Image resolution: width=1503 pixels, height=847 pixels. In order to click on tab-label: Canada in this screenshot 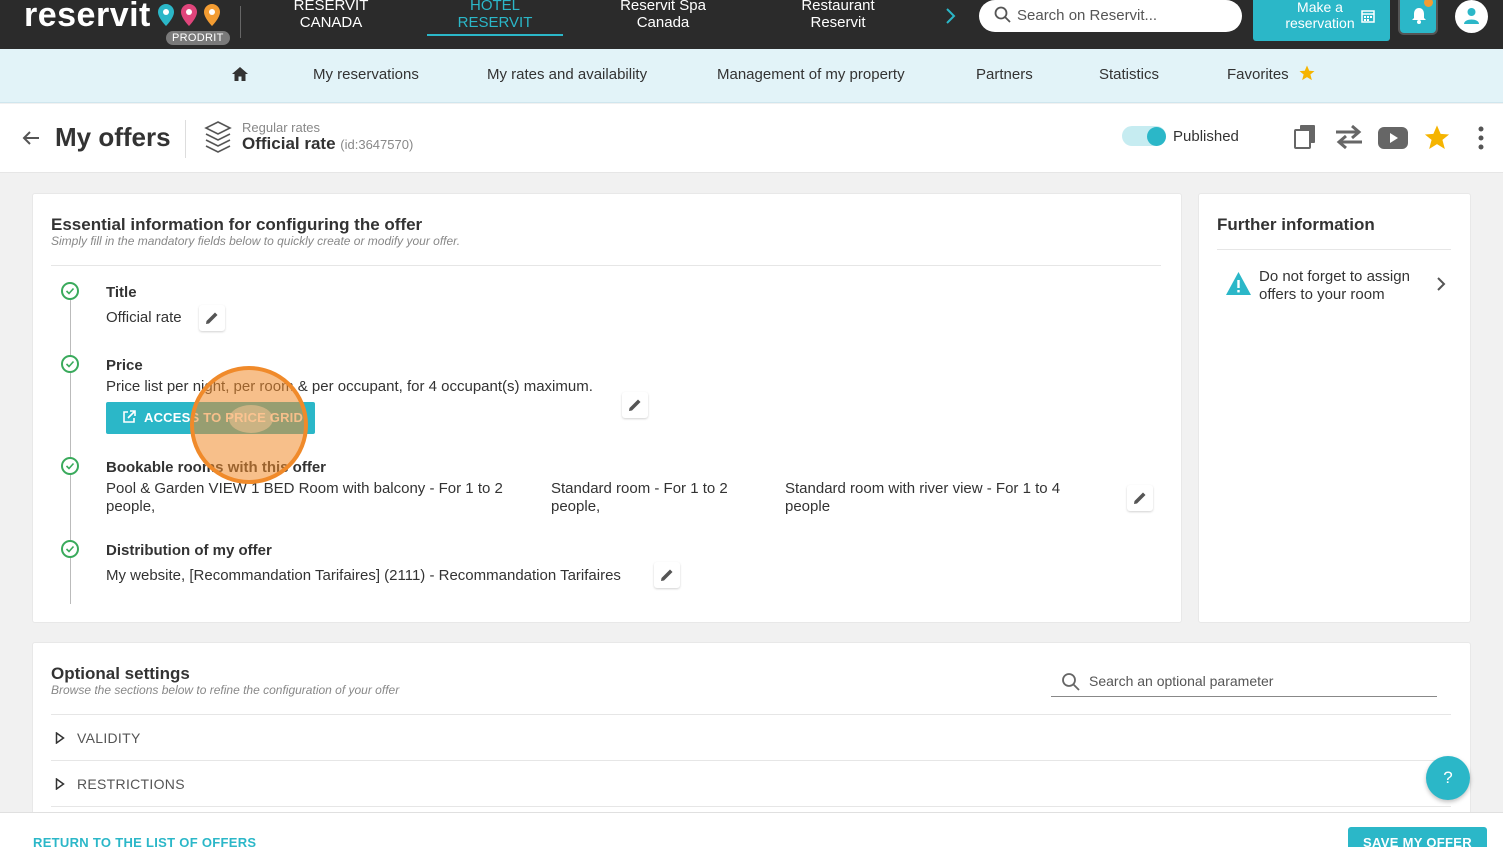, I will do `click(663, 22)`.